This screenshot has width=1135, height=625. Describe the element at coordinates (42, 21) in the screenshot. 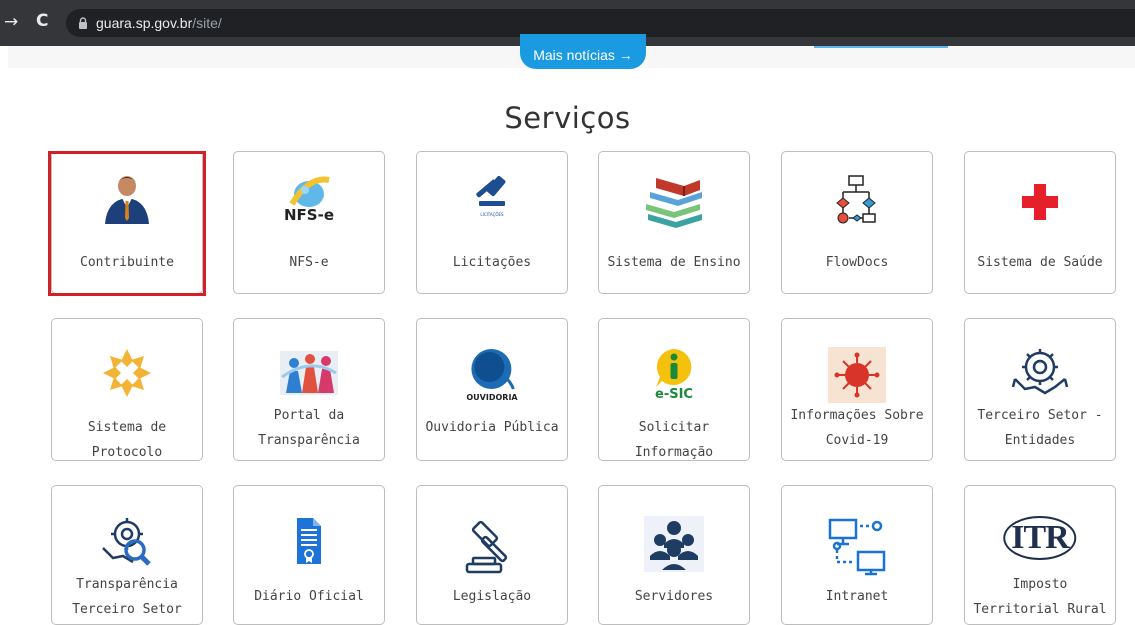

I see `reload-icon: C` at that location.